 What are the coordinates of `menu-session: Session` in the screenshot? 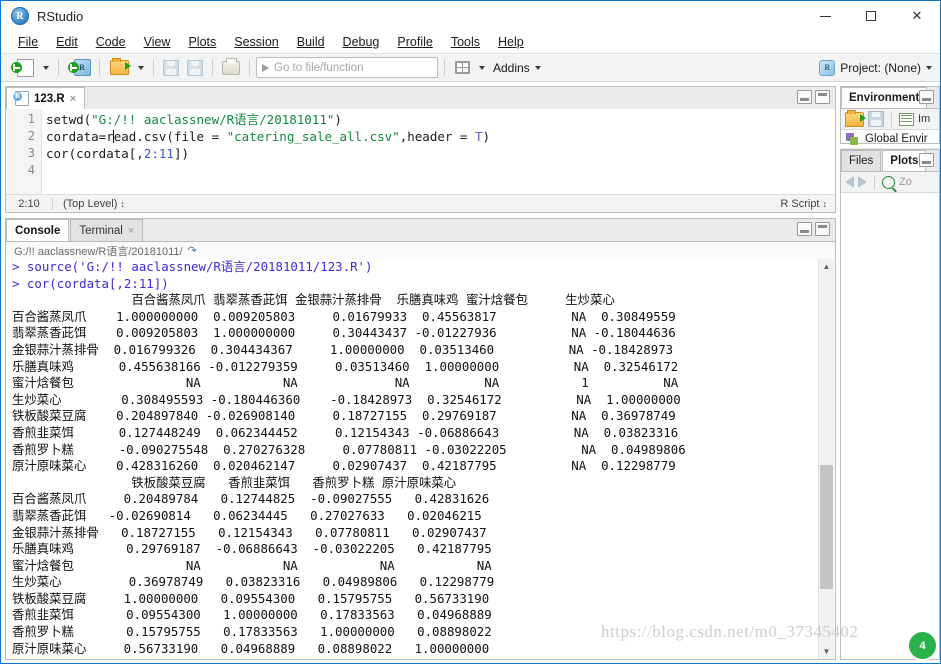 It's located at (256, 42).